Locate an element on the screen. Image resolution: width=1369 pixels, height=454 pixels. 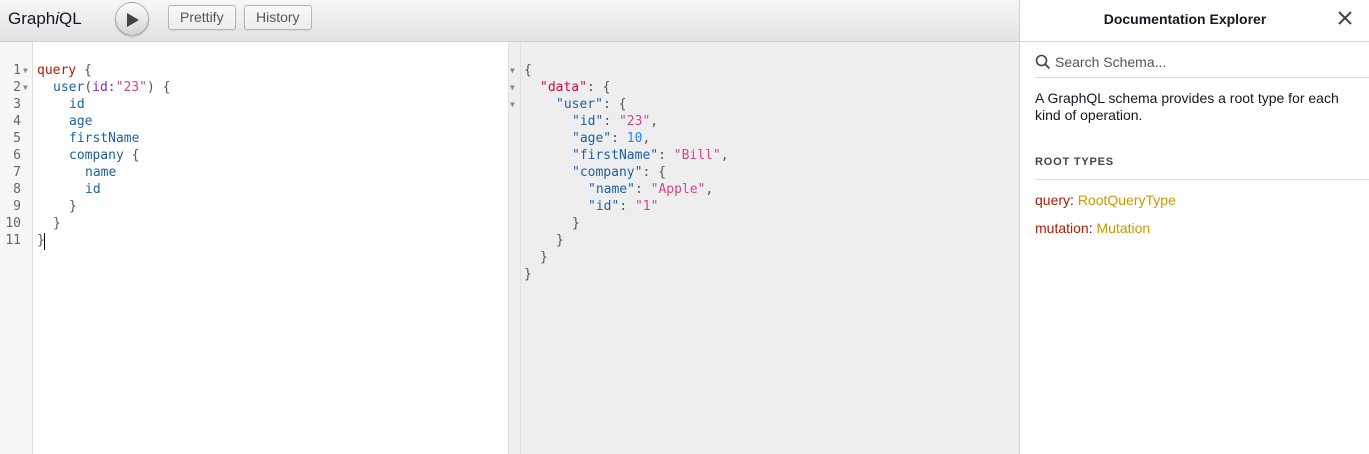
code-line: firstName is located at coordinates (104, 138).